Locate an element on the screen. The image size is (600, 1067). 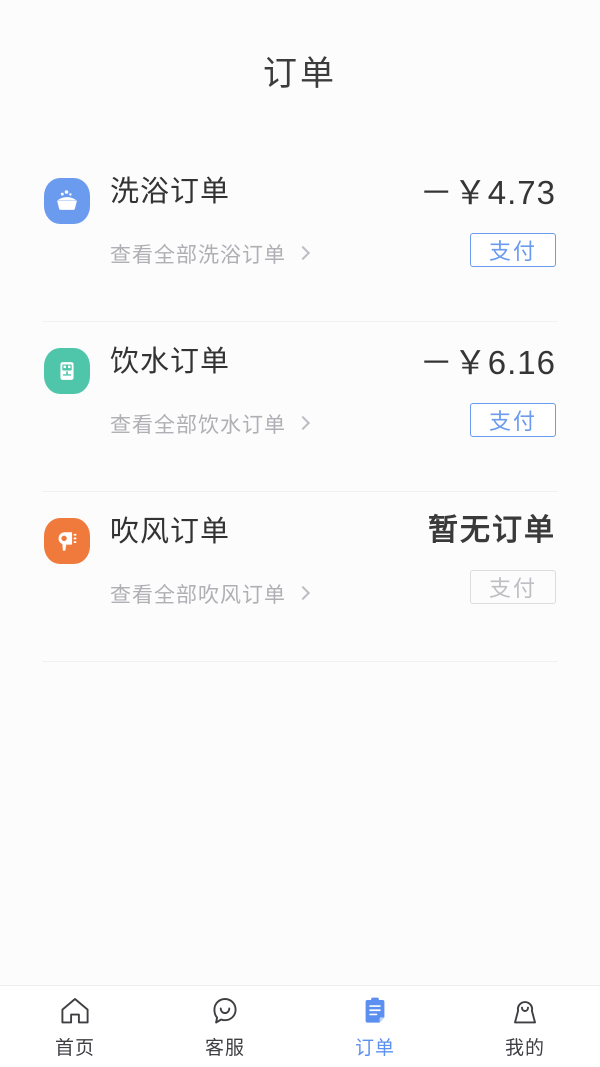
view-all-bath-orders-link: 查看全部洗浴订单 is located at coordinates (265, 254).